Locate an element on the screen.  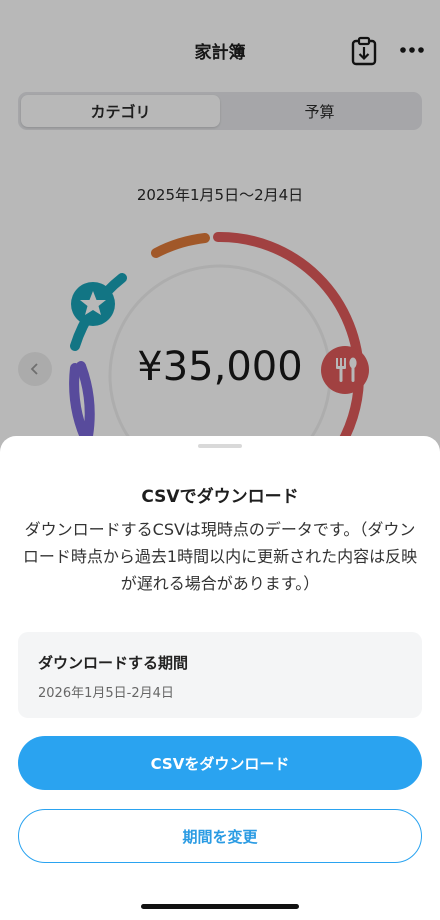
sheet-grabber is located at coordinates (220, 446).